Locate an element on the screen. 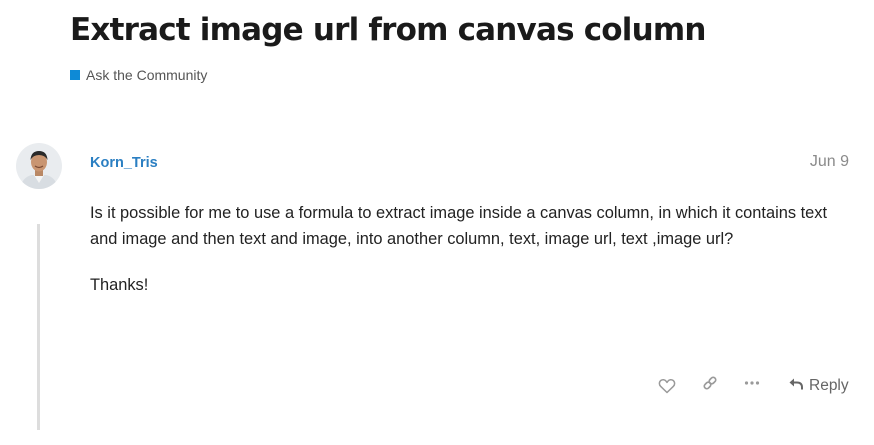  ellipsis-icon is located at coordinates (752, 383).